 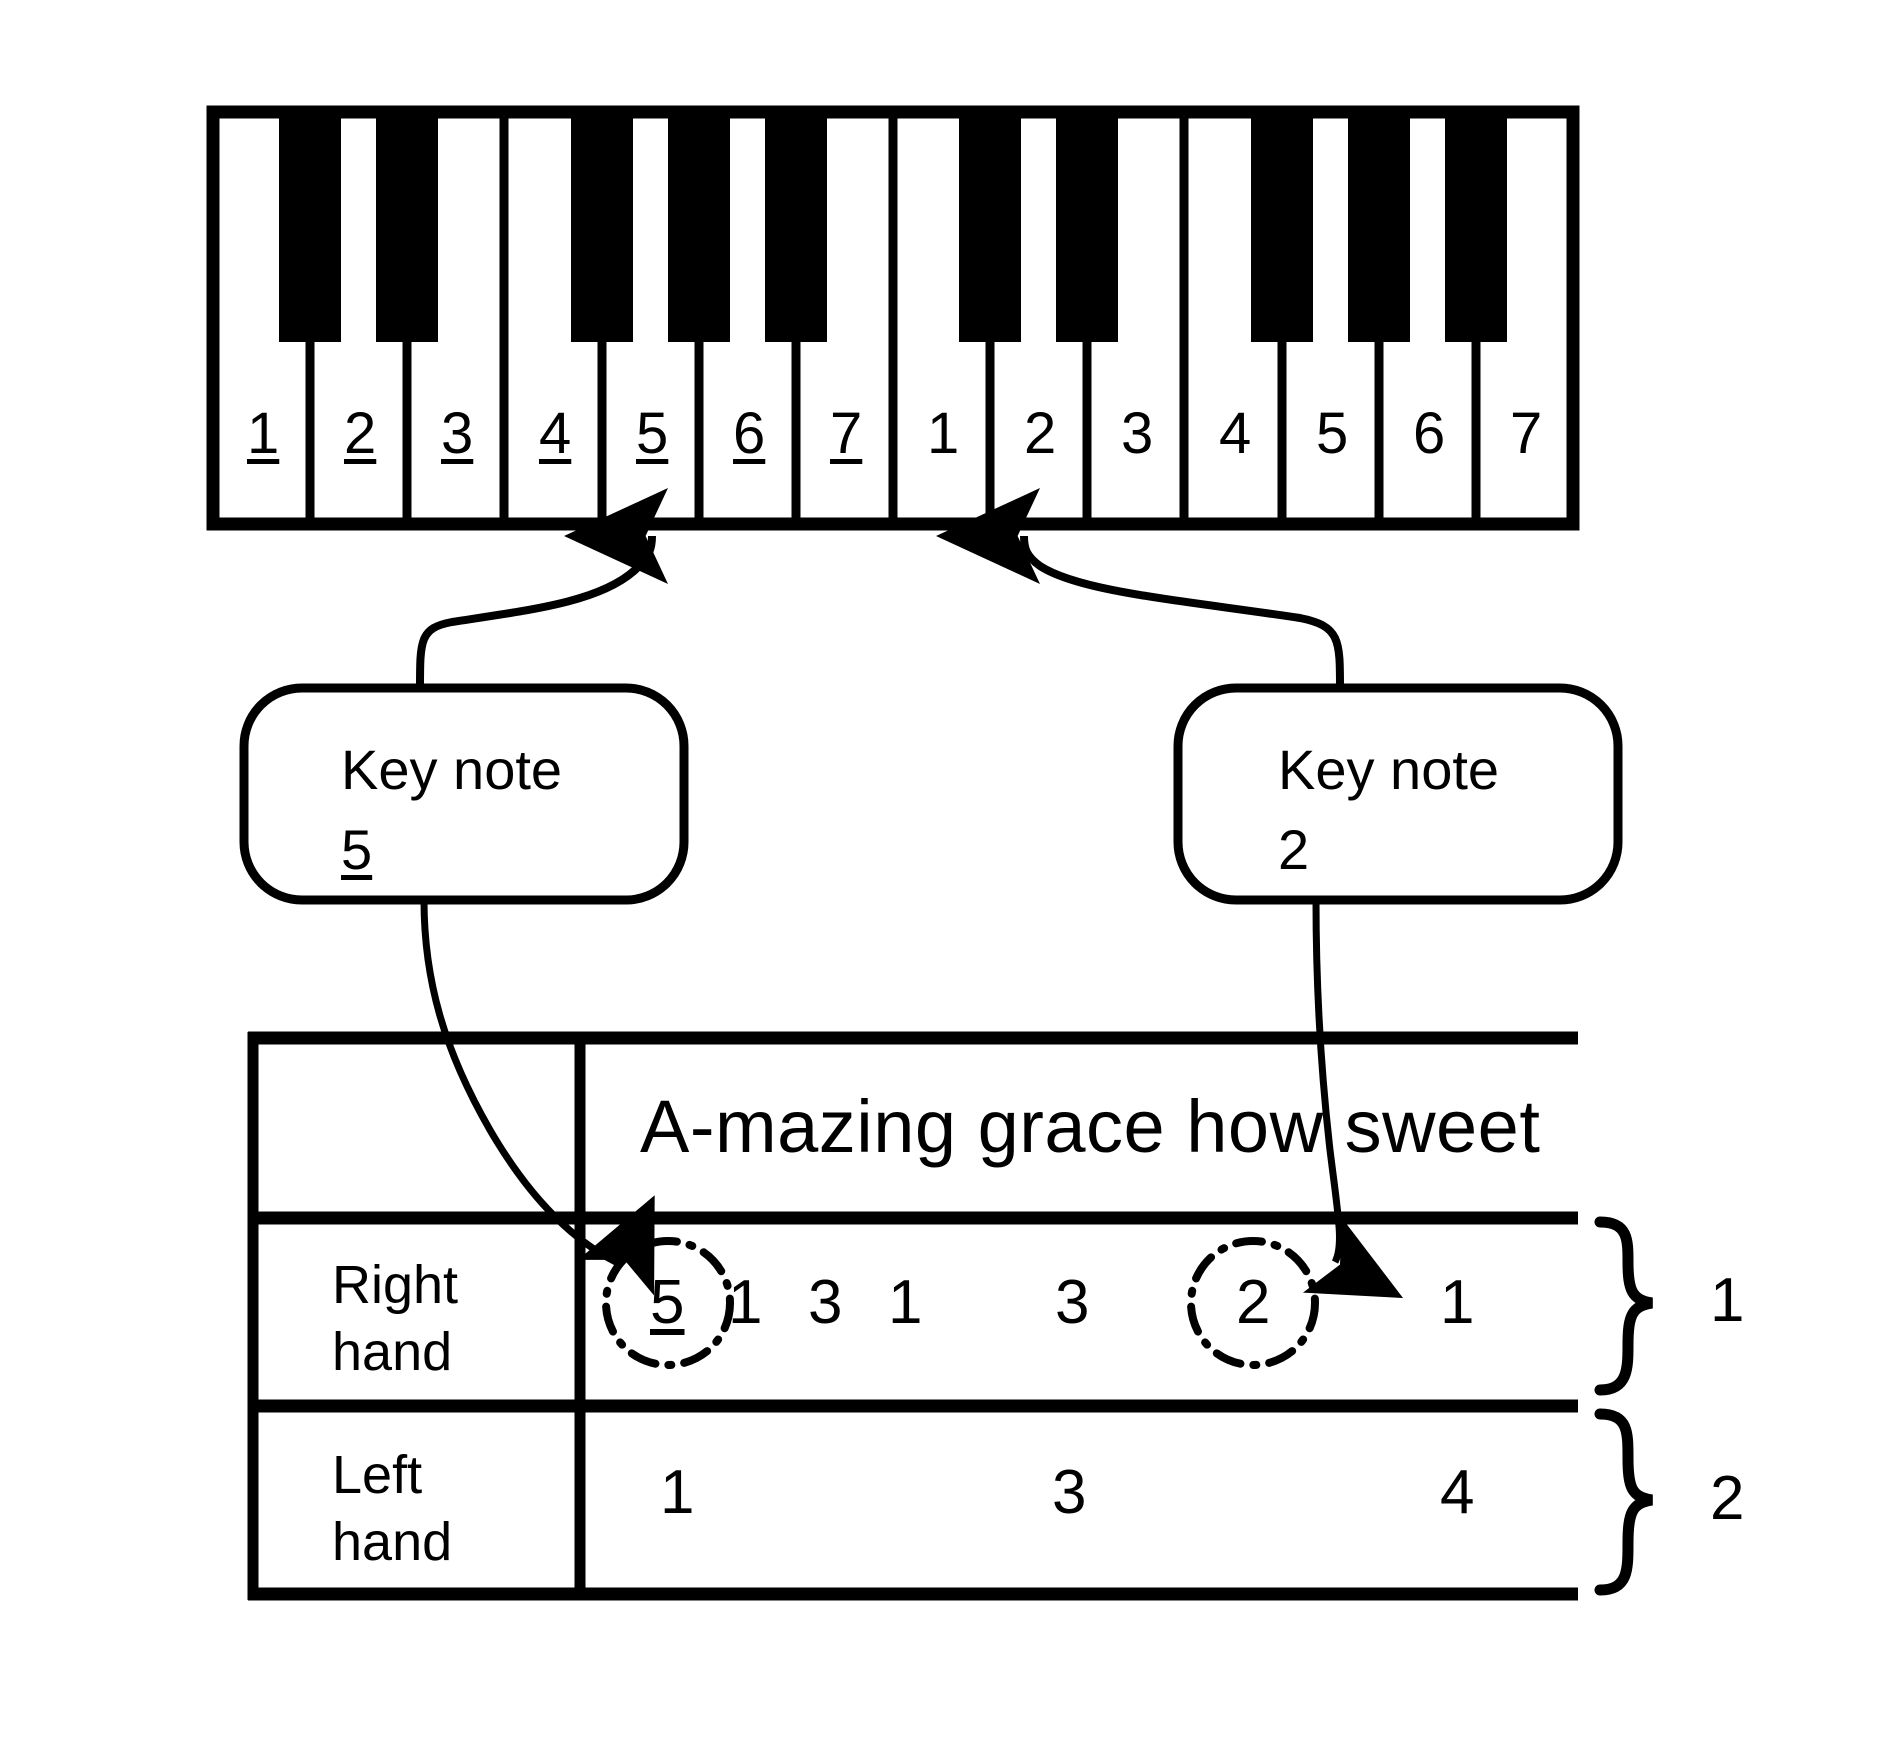 What do you see at coordinates (1072, 1302) in the screenshot?
I see `note-right-hand-5: 3` at bounding box center [1072, 1302].